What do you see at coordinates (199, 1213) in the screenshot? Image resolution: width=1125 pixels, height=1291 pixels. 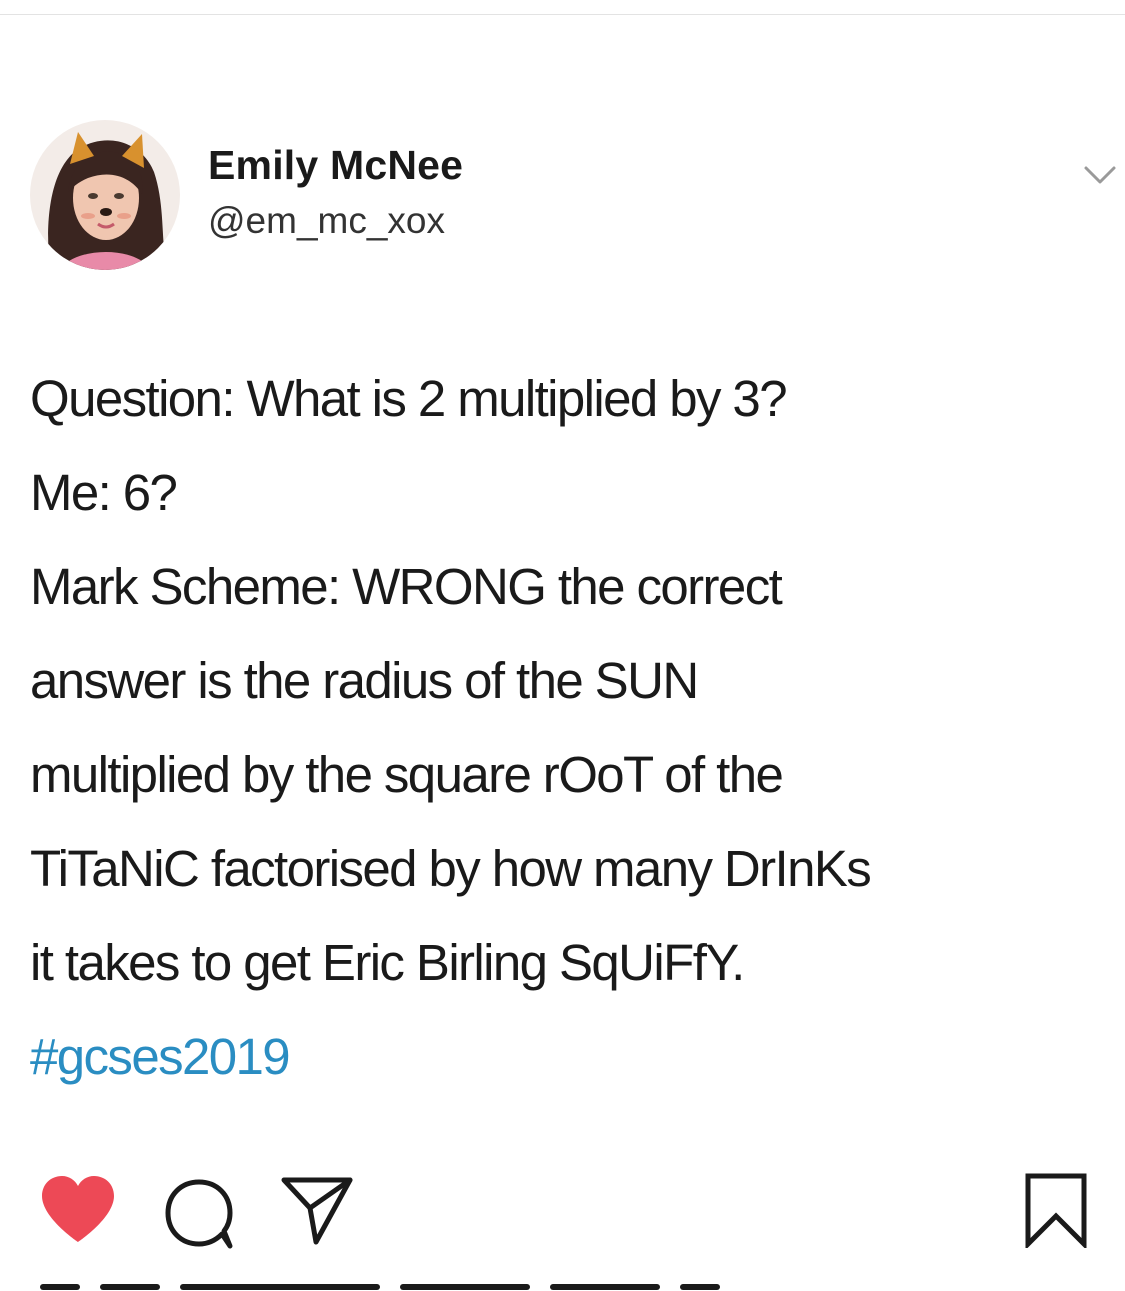 I see `comment-icon` at bounding box center [199, 1213].